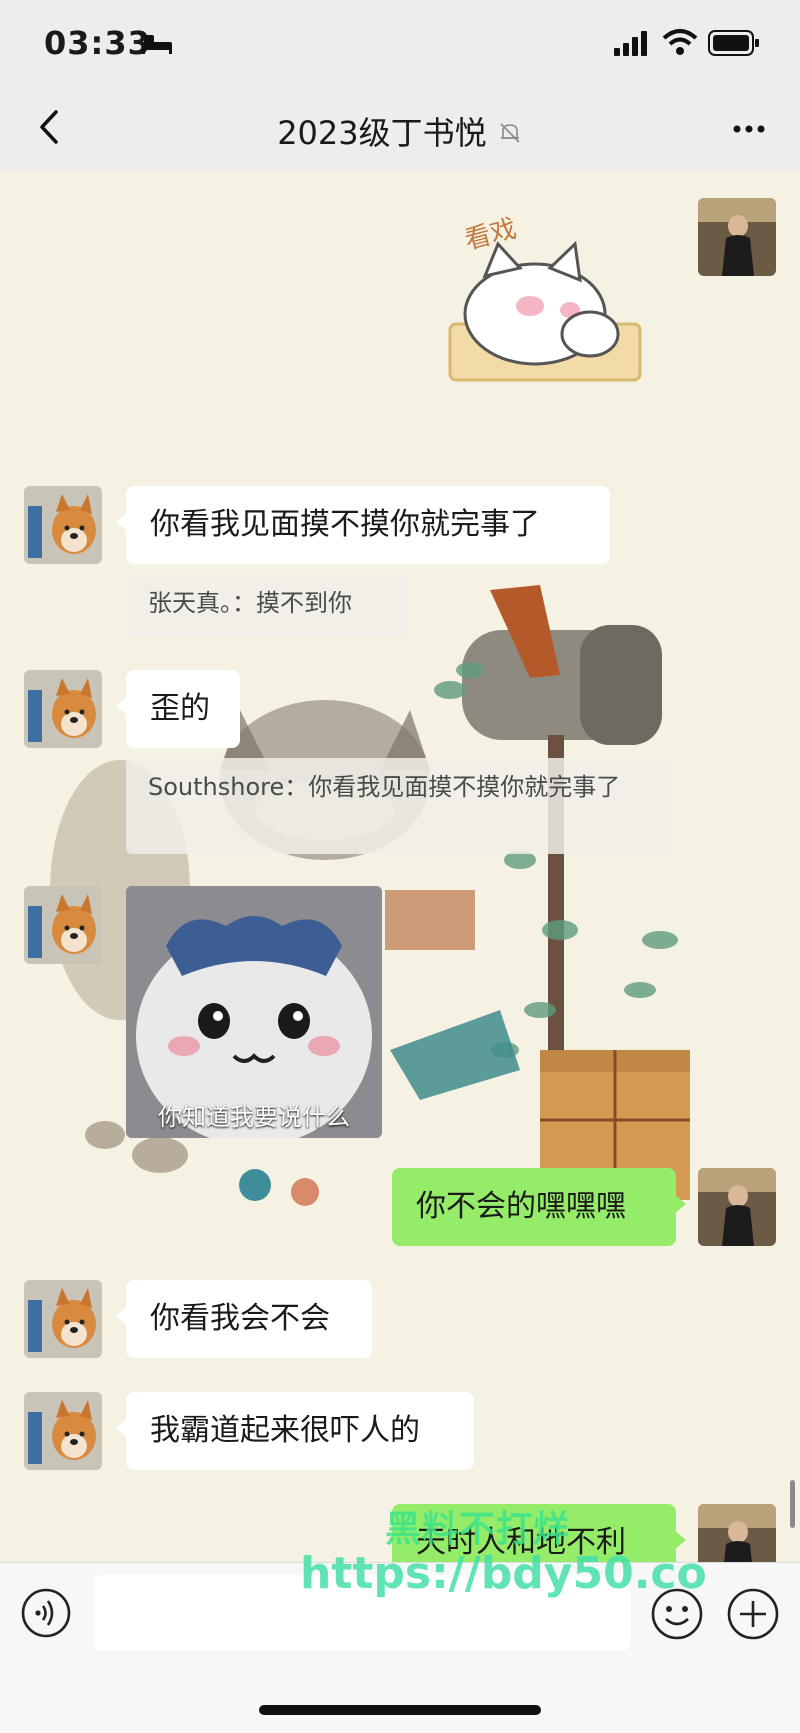  Describe the element at coordinates (240, 1318) in the screenshot. I see `message-text: 你看我会不会` at that location.